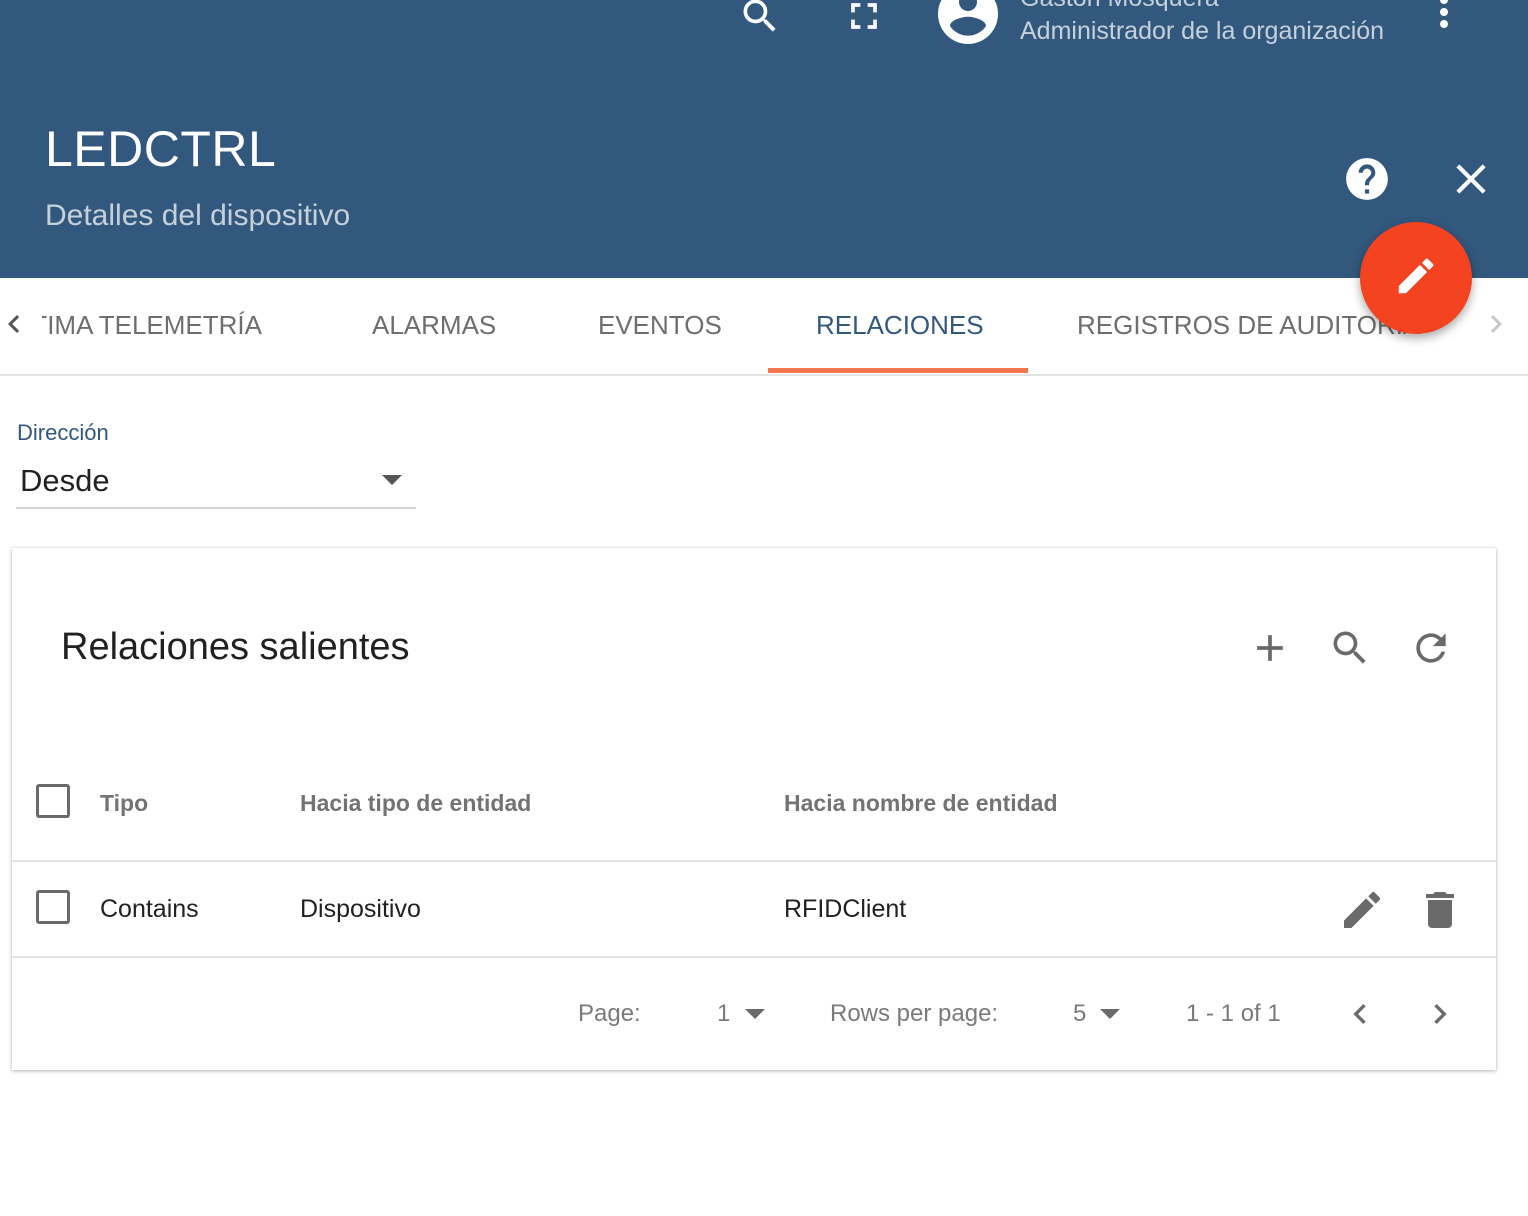 The image size is (1528, 1216). What do you see at coordinates (660, 325) in the screenshot?
I see `tab-events: EVENTOS` at bounding box center [660, 325].